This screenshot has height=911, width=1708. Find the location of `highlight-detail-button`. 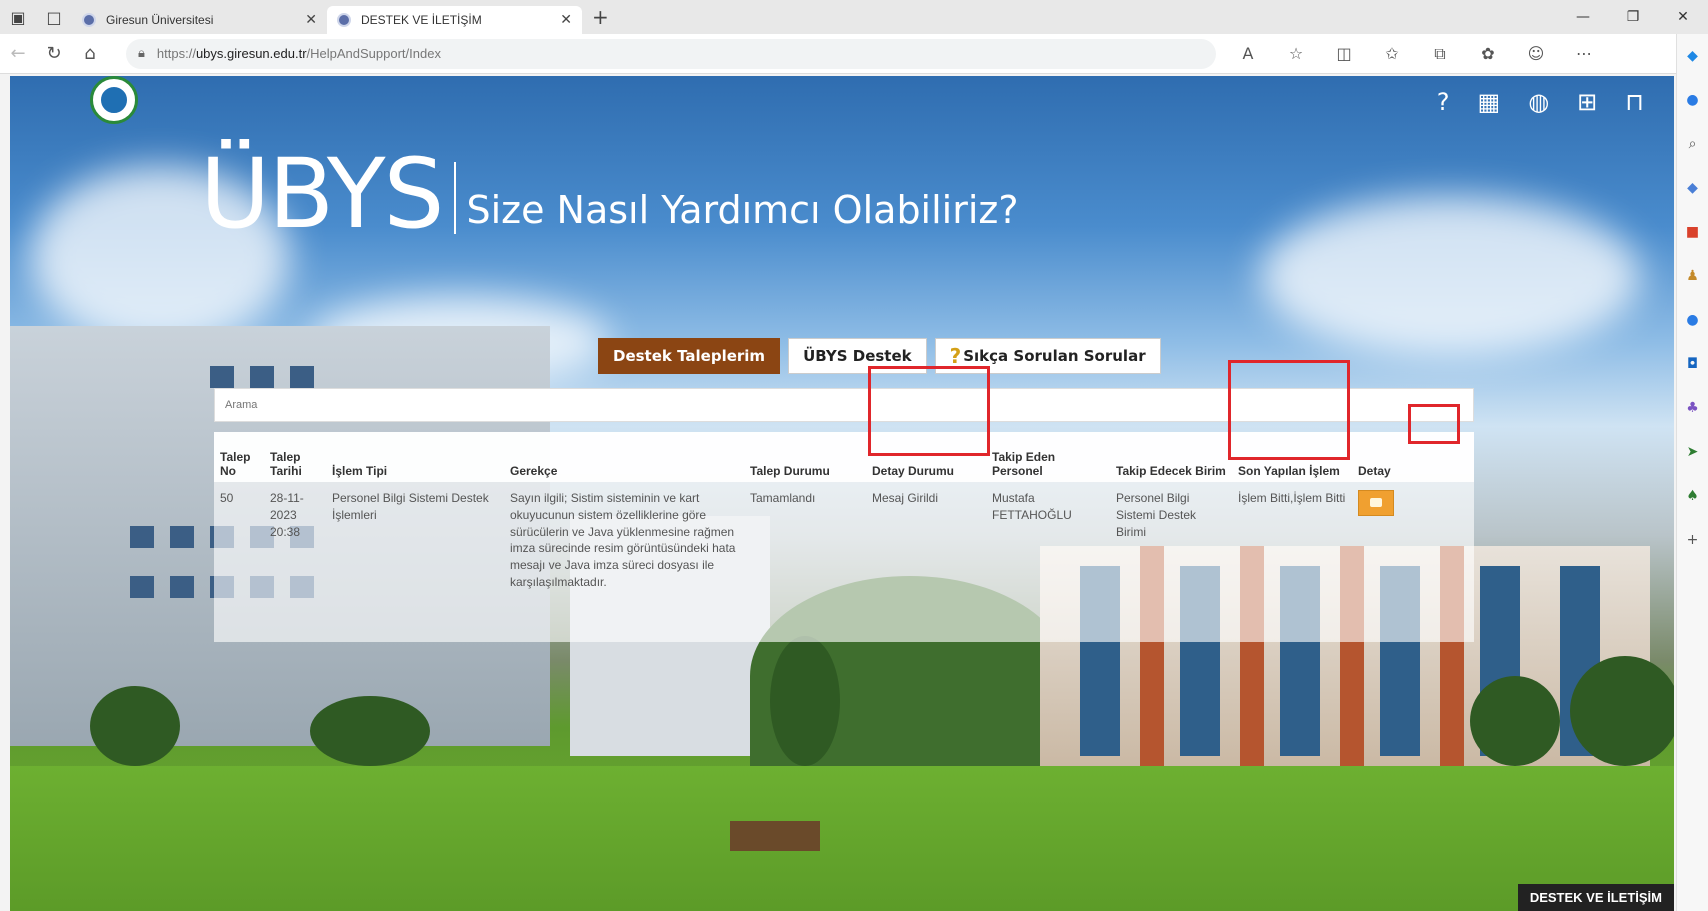

highlight-detail-button is located at coordinates (1434, 424).